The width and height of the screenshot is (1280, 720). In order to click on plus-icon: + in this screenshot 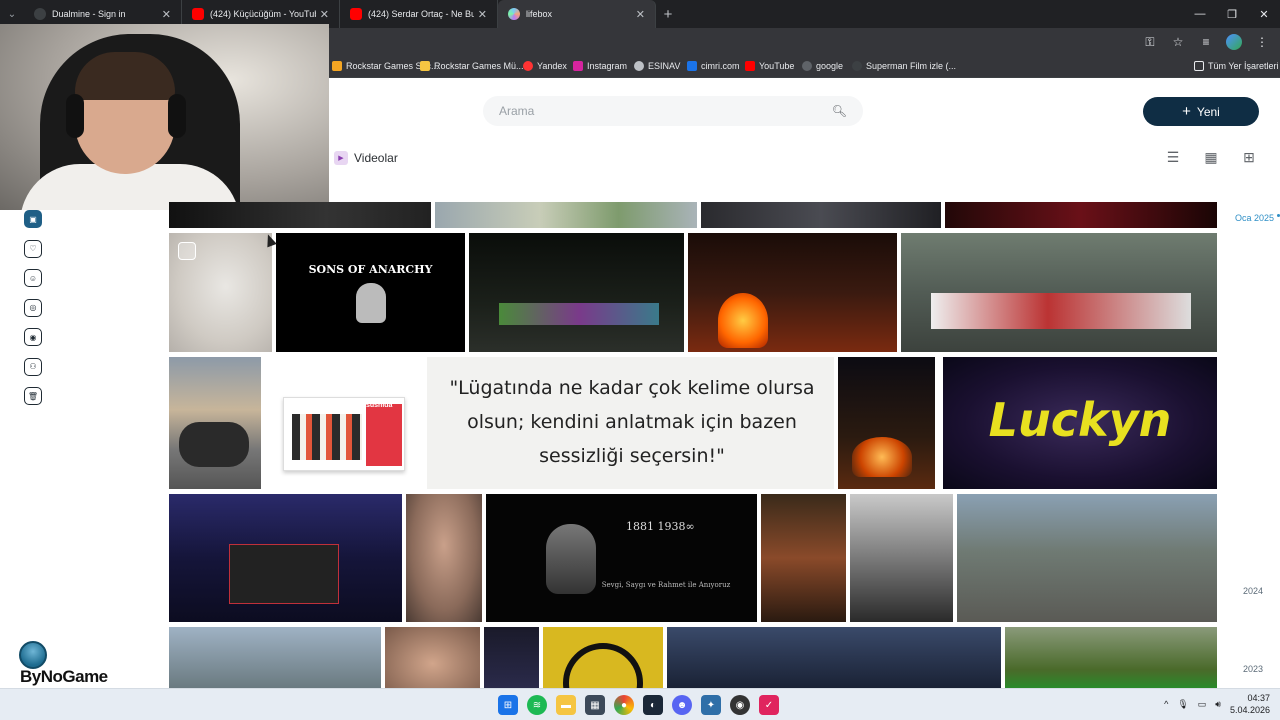, I will do `click(1186, 111)`.